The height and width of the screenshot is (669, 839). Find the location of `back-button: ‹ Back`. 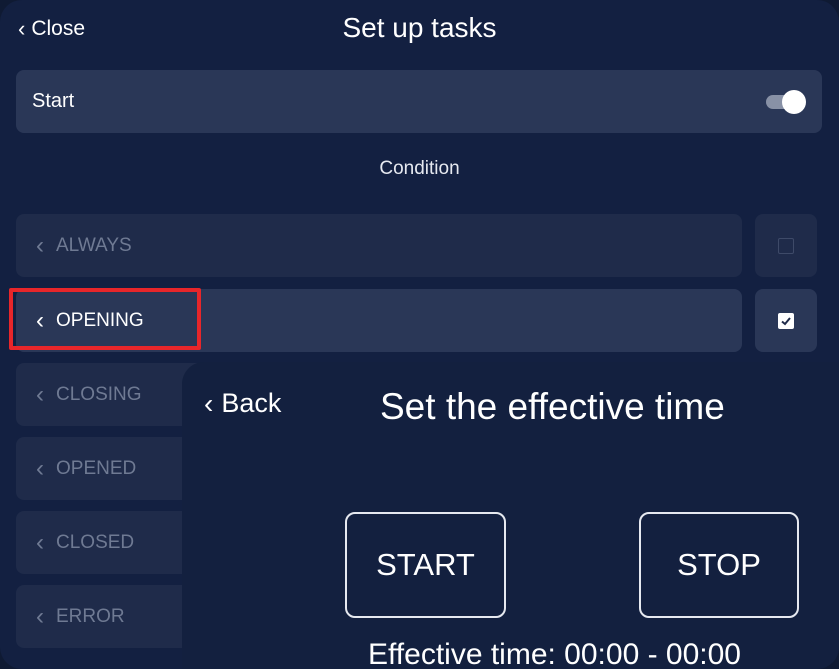

back-button: ‹ Back is located at coordinates (242, 403).